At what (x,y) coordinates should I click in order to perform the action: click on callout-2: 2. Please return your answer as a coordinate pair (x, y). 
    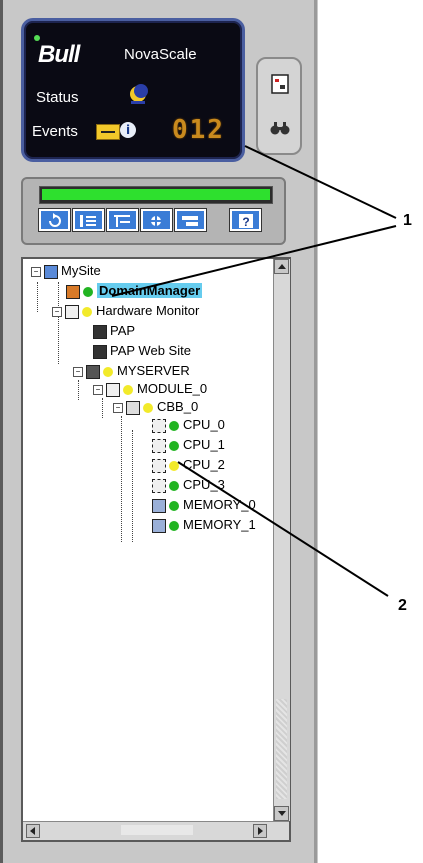
    Looking at the image, I should click on (402, 605).